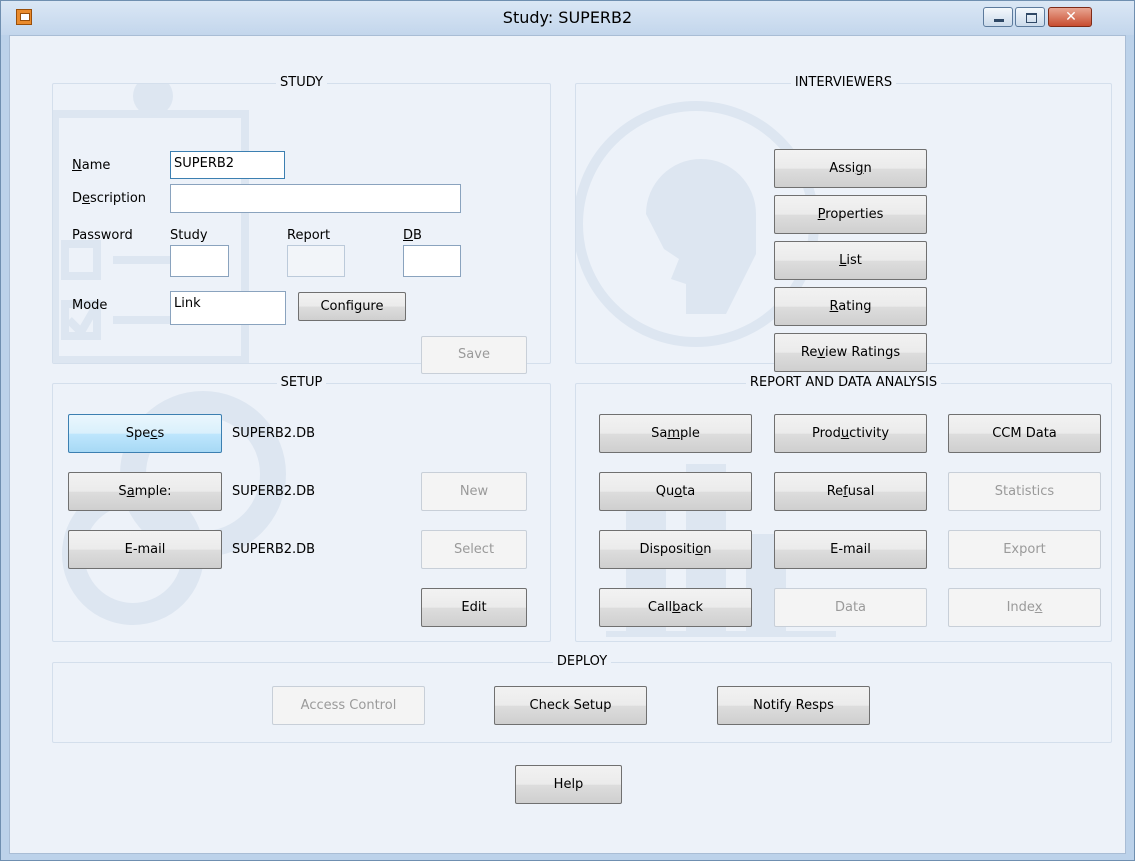  Describe the element at coordinates (850, 549) in the screenshot. I see `email-report-button: E-mail` at that location.